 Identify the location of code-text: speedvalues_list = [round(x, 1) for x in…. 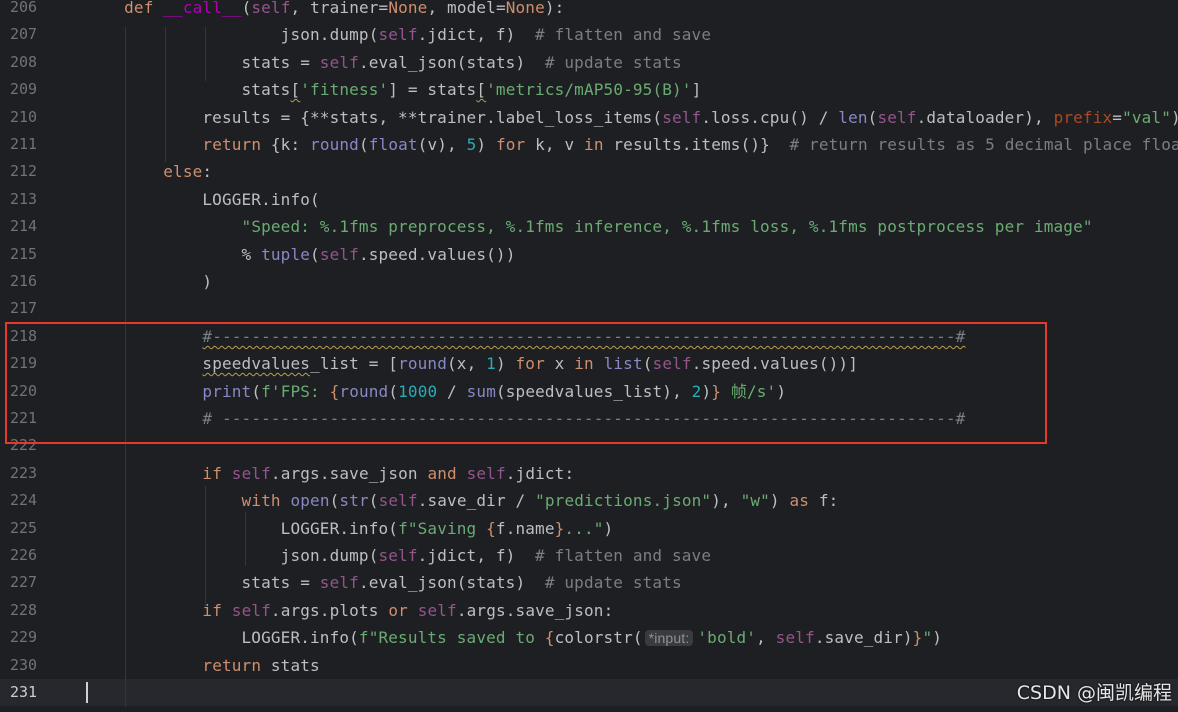
(471, 363).